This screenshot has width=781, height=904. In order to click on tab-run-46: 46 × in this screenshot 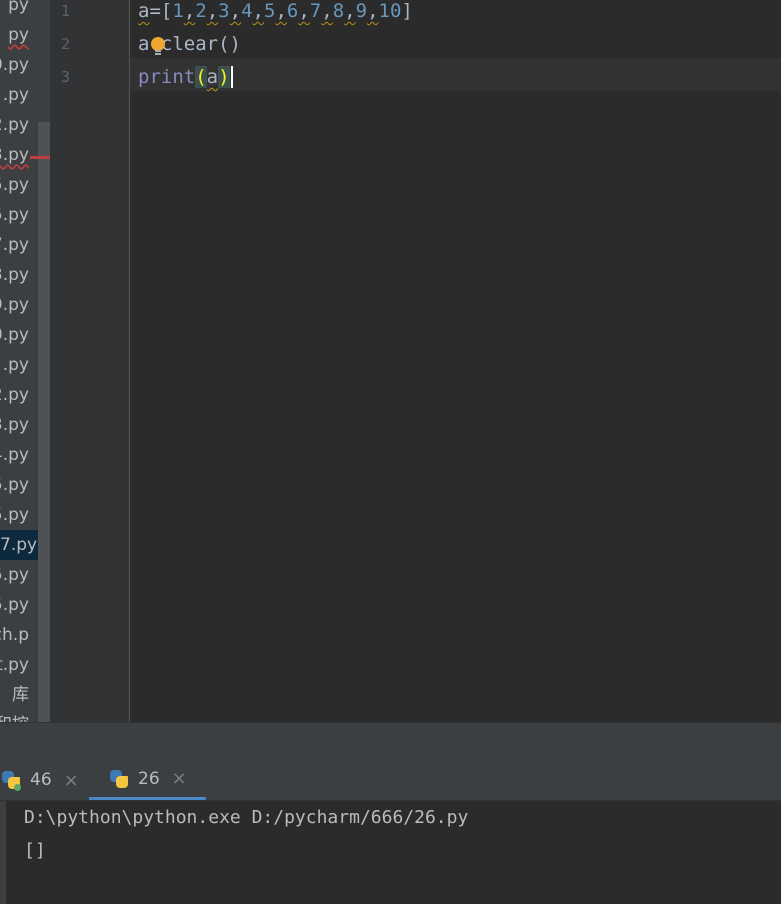, I will do `click(39, 780)`.